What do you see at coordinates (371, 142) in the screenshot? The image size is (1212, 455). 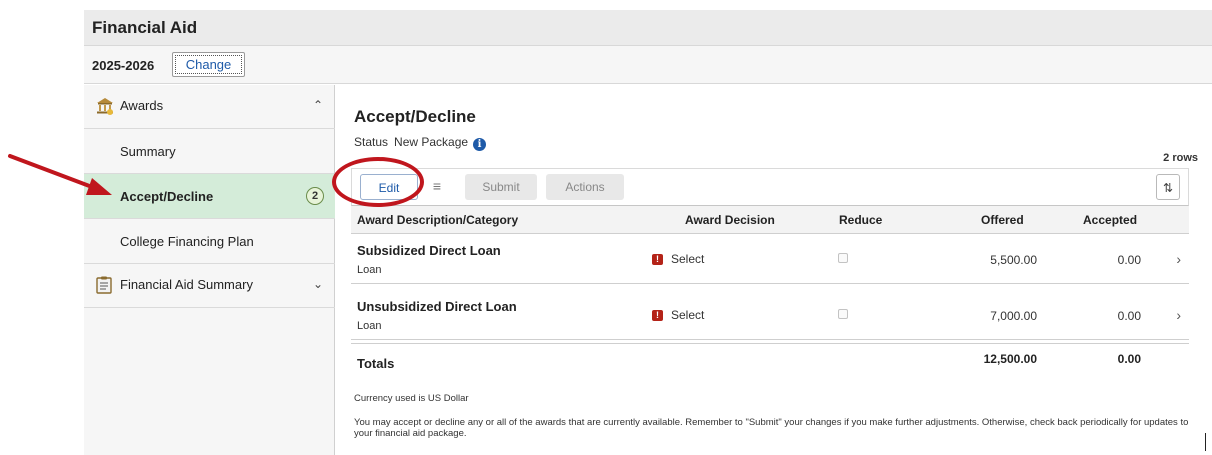 I see `status-label: Status` at bounding box center [371, 142].